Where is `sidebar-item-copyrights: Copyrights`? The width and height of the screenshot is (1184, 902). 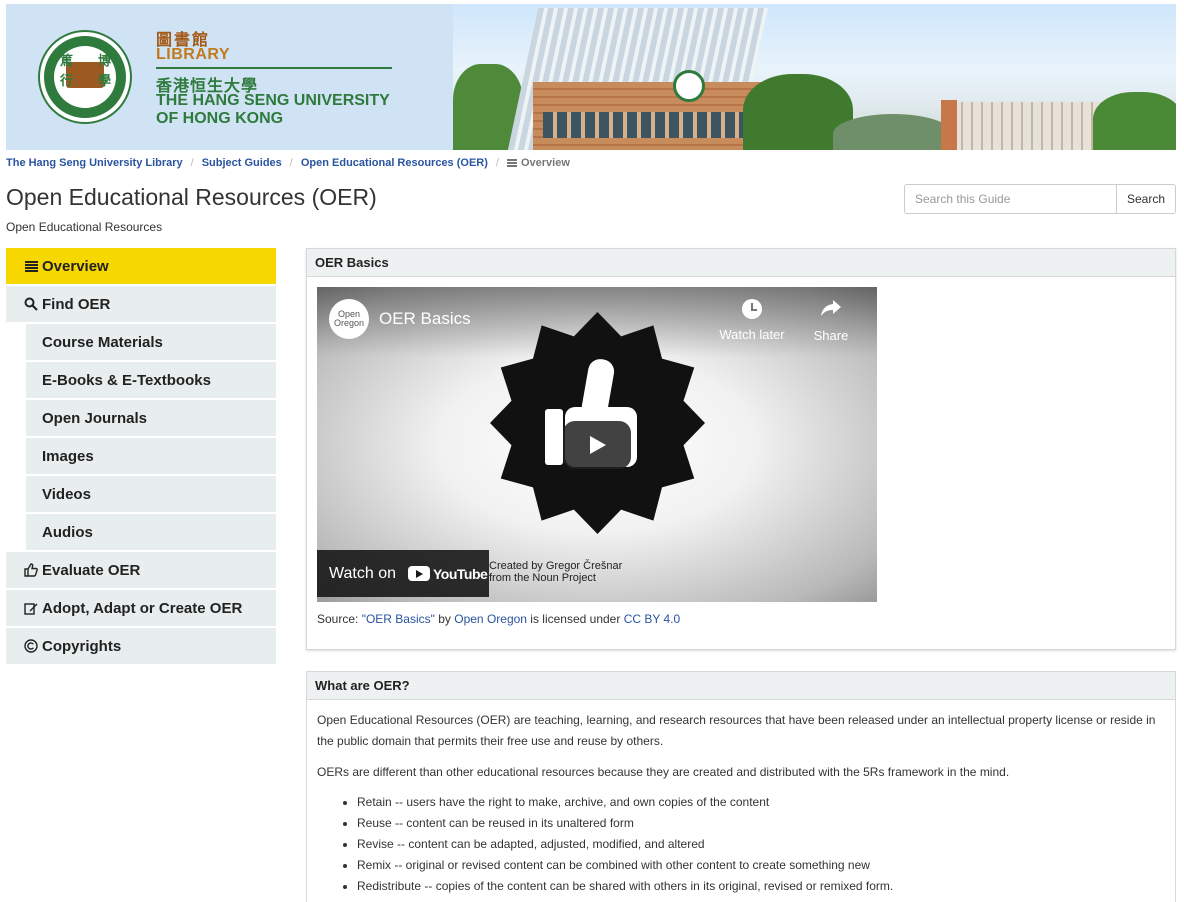 sidebar-item-copyrights: Copyrights is located at coordinates (141, 646).